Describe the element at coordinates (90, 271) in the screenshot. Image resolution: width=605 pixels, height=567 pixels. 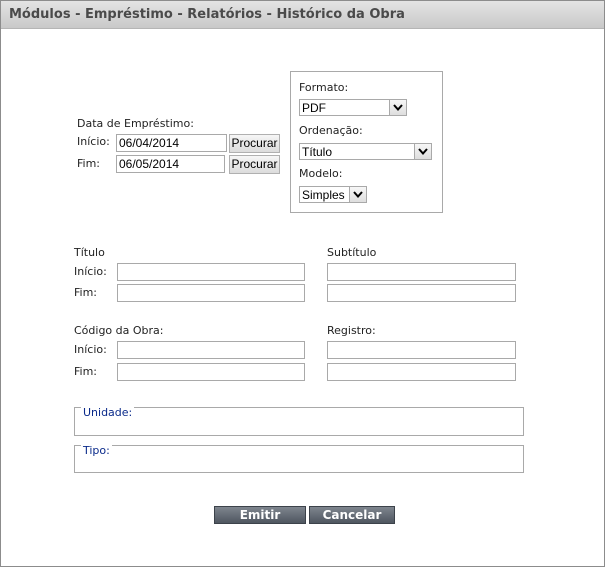
I see `title-start-label: Início:` at that location.